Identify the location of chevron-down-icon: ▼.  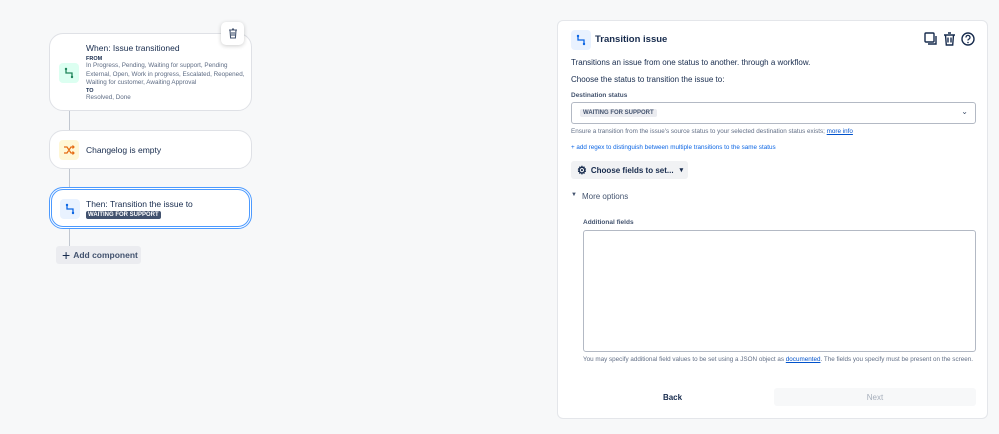
(574, 195).